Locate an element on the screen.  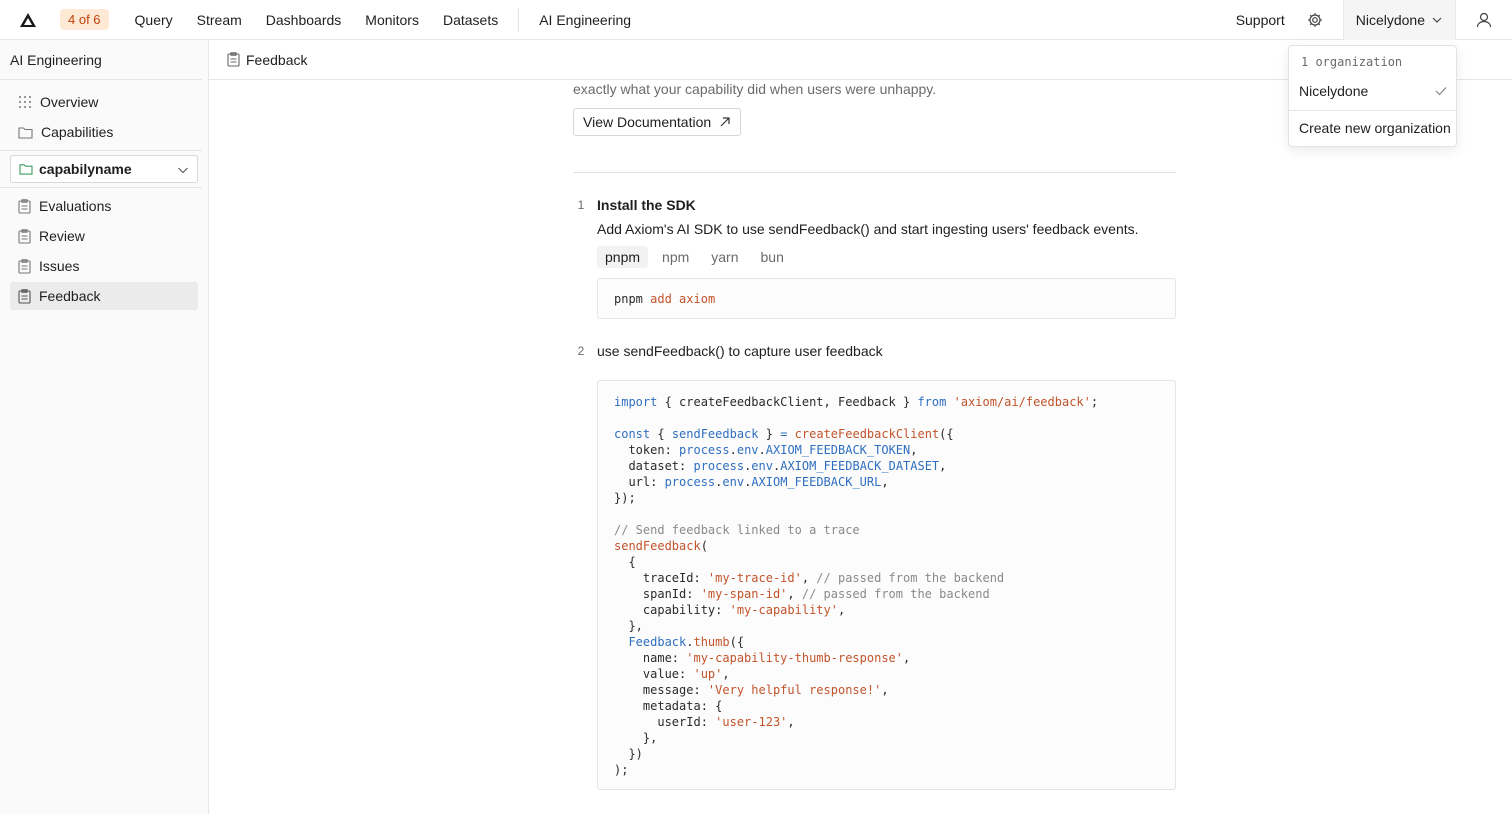
install-command: pnpm is located at coordinates (628, 299).